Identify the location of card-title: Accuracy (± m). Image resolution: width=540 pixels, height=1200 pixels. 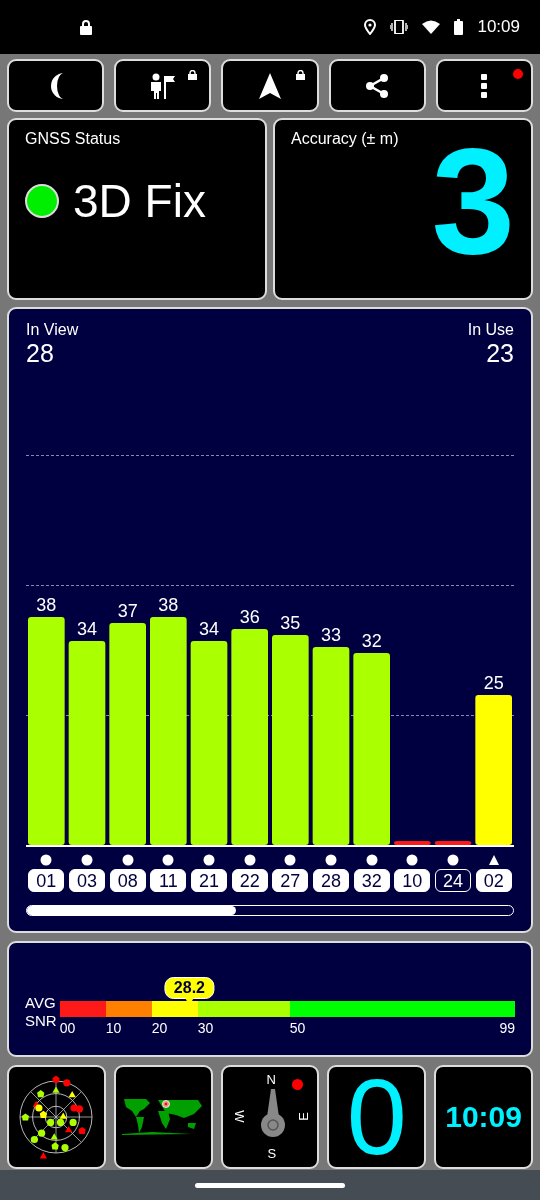
(345, 139).